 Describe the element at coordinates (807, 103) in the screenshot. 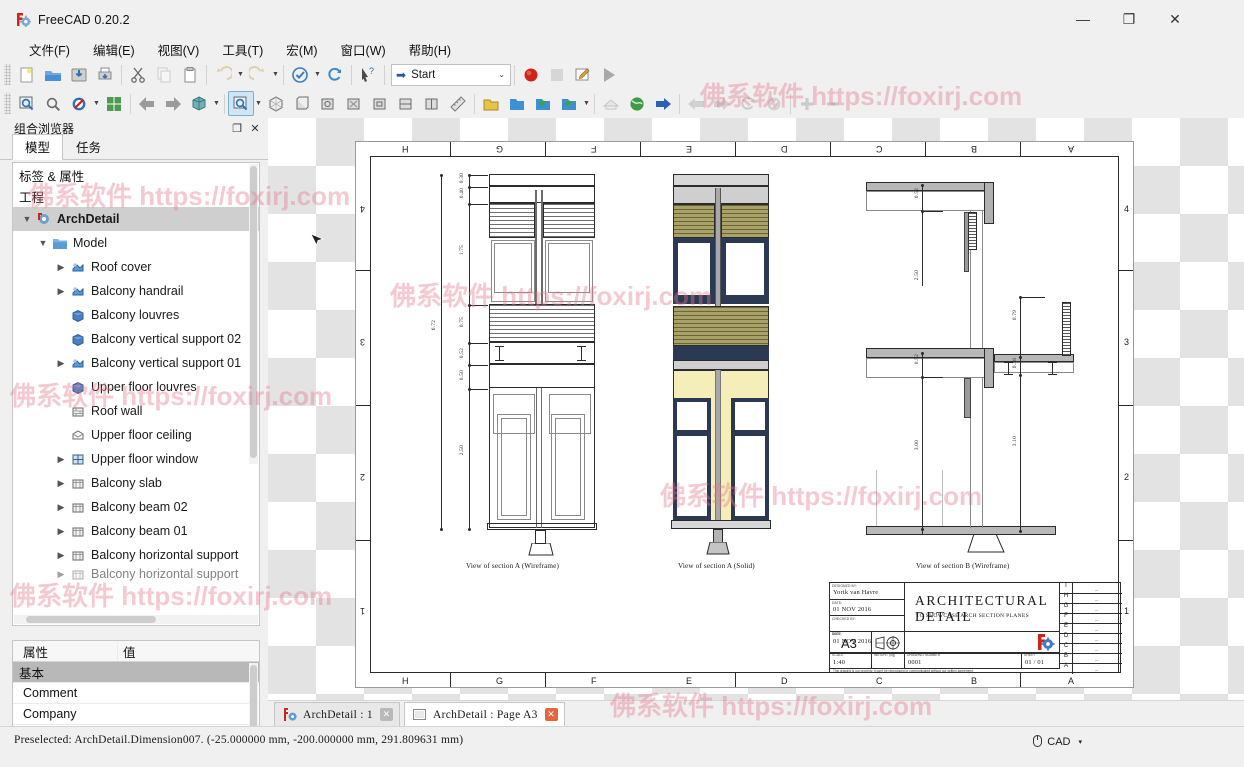

I see `zoom-in-icon` at that location.